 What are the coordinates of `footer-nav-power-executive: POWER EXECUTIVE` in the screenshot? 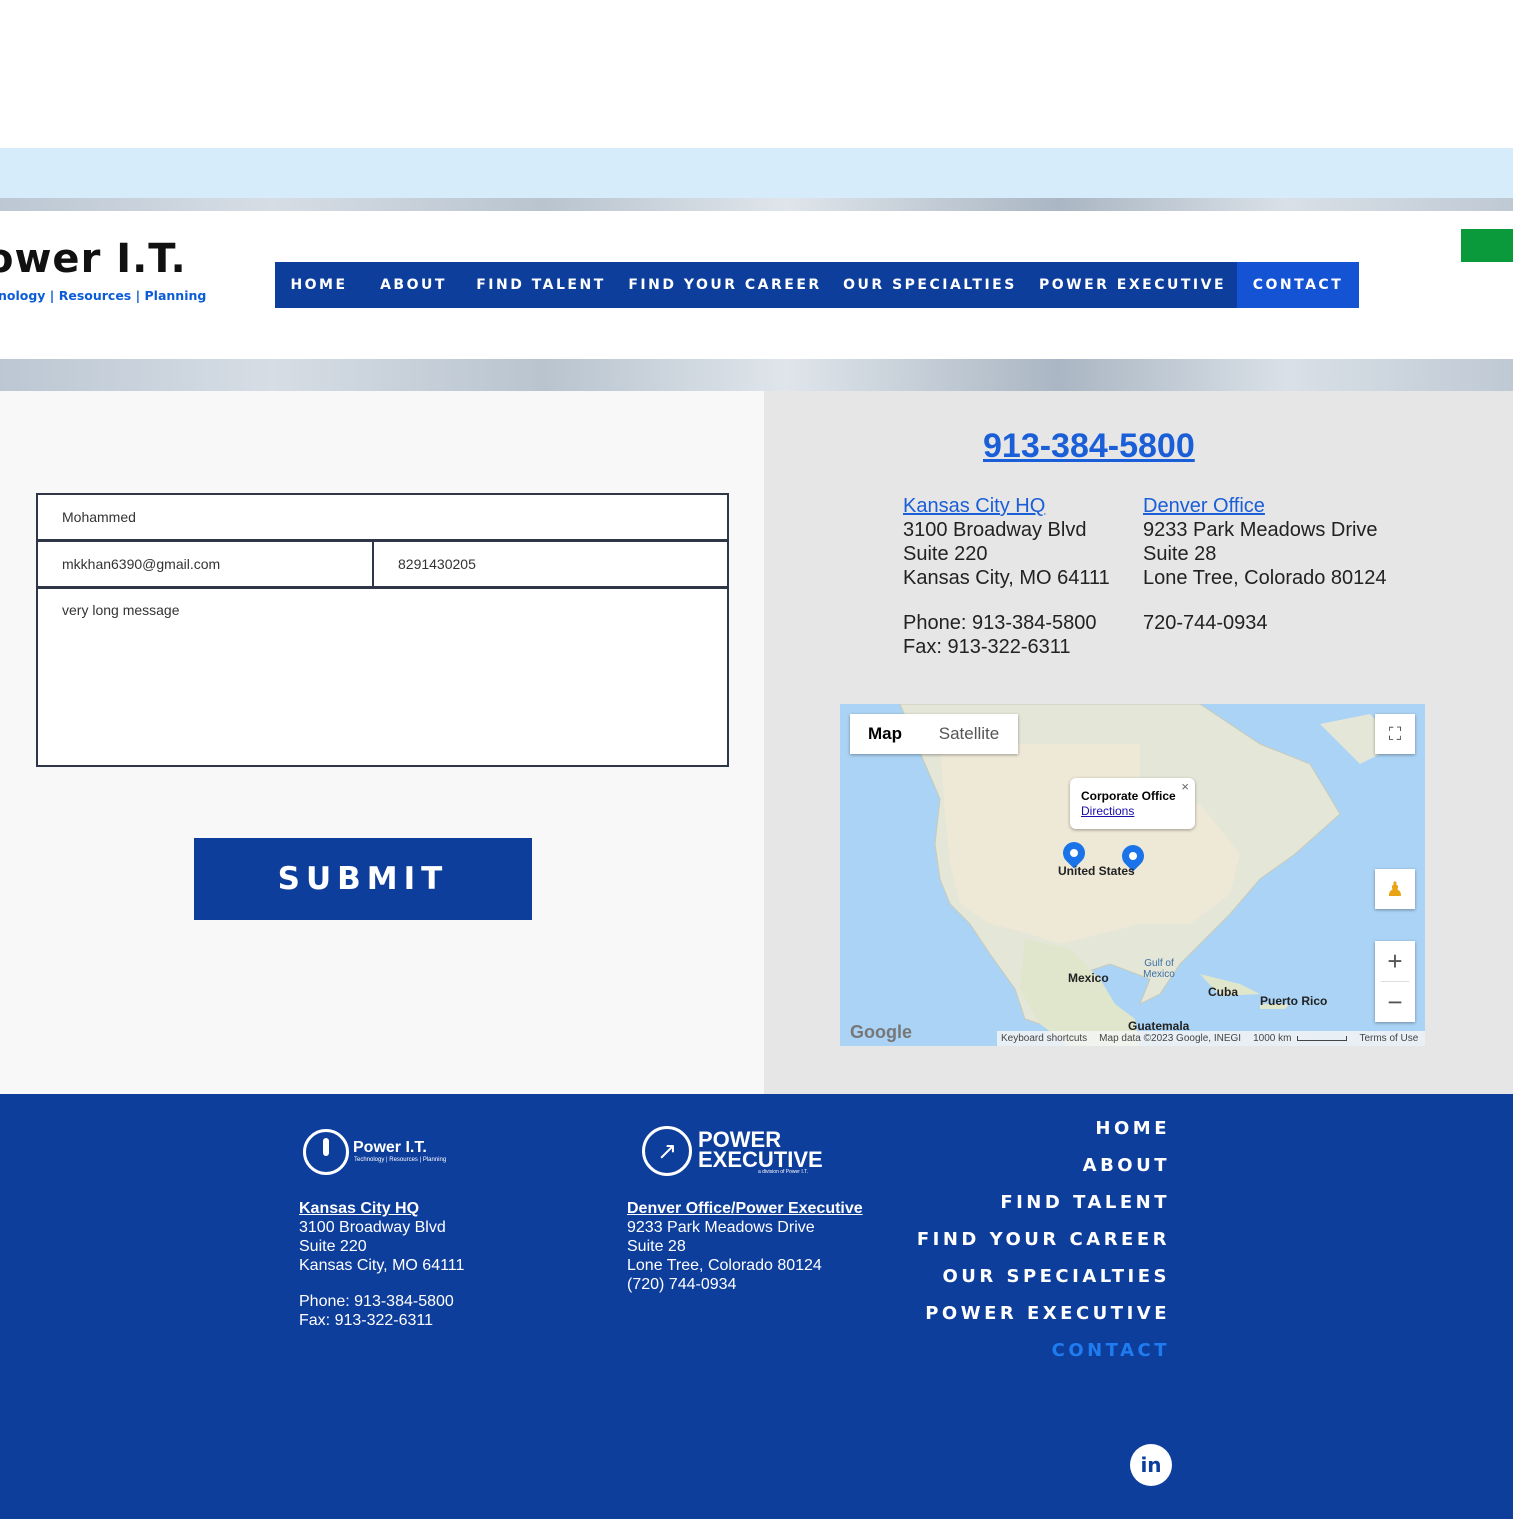 It's located at (1047, 1313).